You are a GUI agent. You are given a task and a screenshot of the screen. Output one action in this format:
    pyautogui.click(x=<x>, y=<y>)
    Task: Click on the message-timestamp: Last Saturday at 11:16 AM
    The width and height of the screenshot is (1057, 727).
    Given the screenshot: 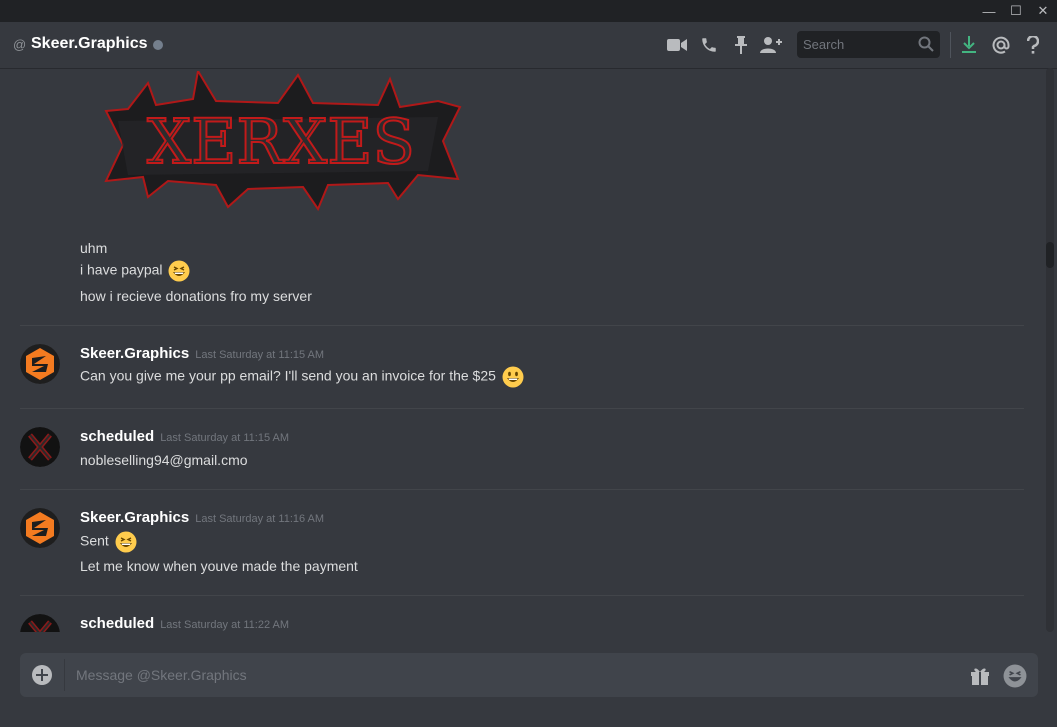 What is the action you would take?
    pyautogui.click(x=260, y=519)
    